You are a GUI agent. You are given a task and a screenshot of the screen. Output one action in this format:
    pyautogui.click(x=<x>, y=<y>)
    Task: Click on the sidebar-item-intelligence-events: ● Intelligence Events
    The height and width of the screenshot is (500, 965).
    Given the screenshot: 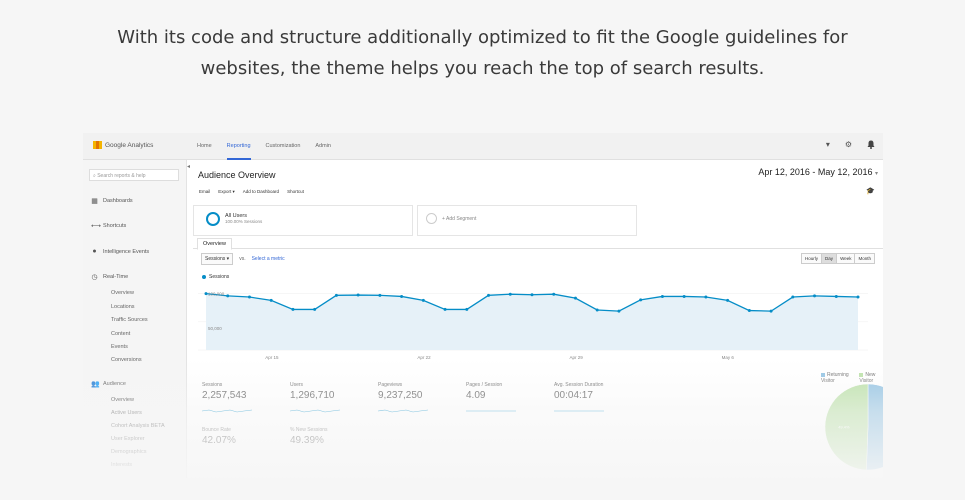 What is the action you would take?
    pyautogui.click(x=120, y=251)
    